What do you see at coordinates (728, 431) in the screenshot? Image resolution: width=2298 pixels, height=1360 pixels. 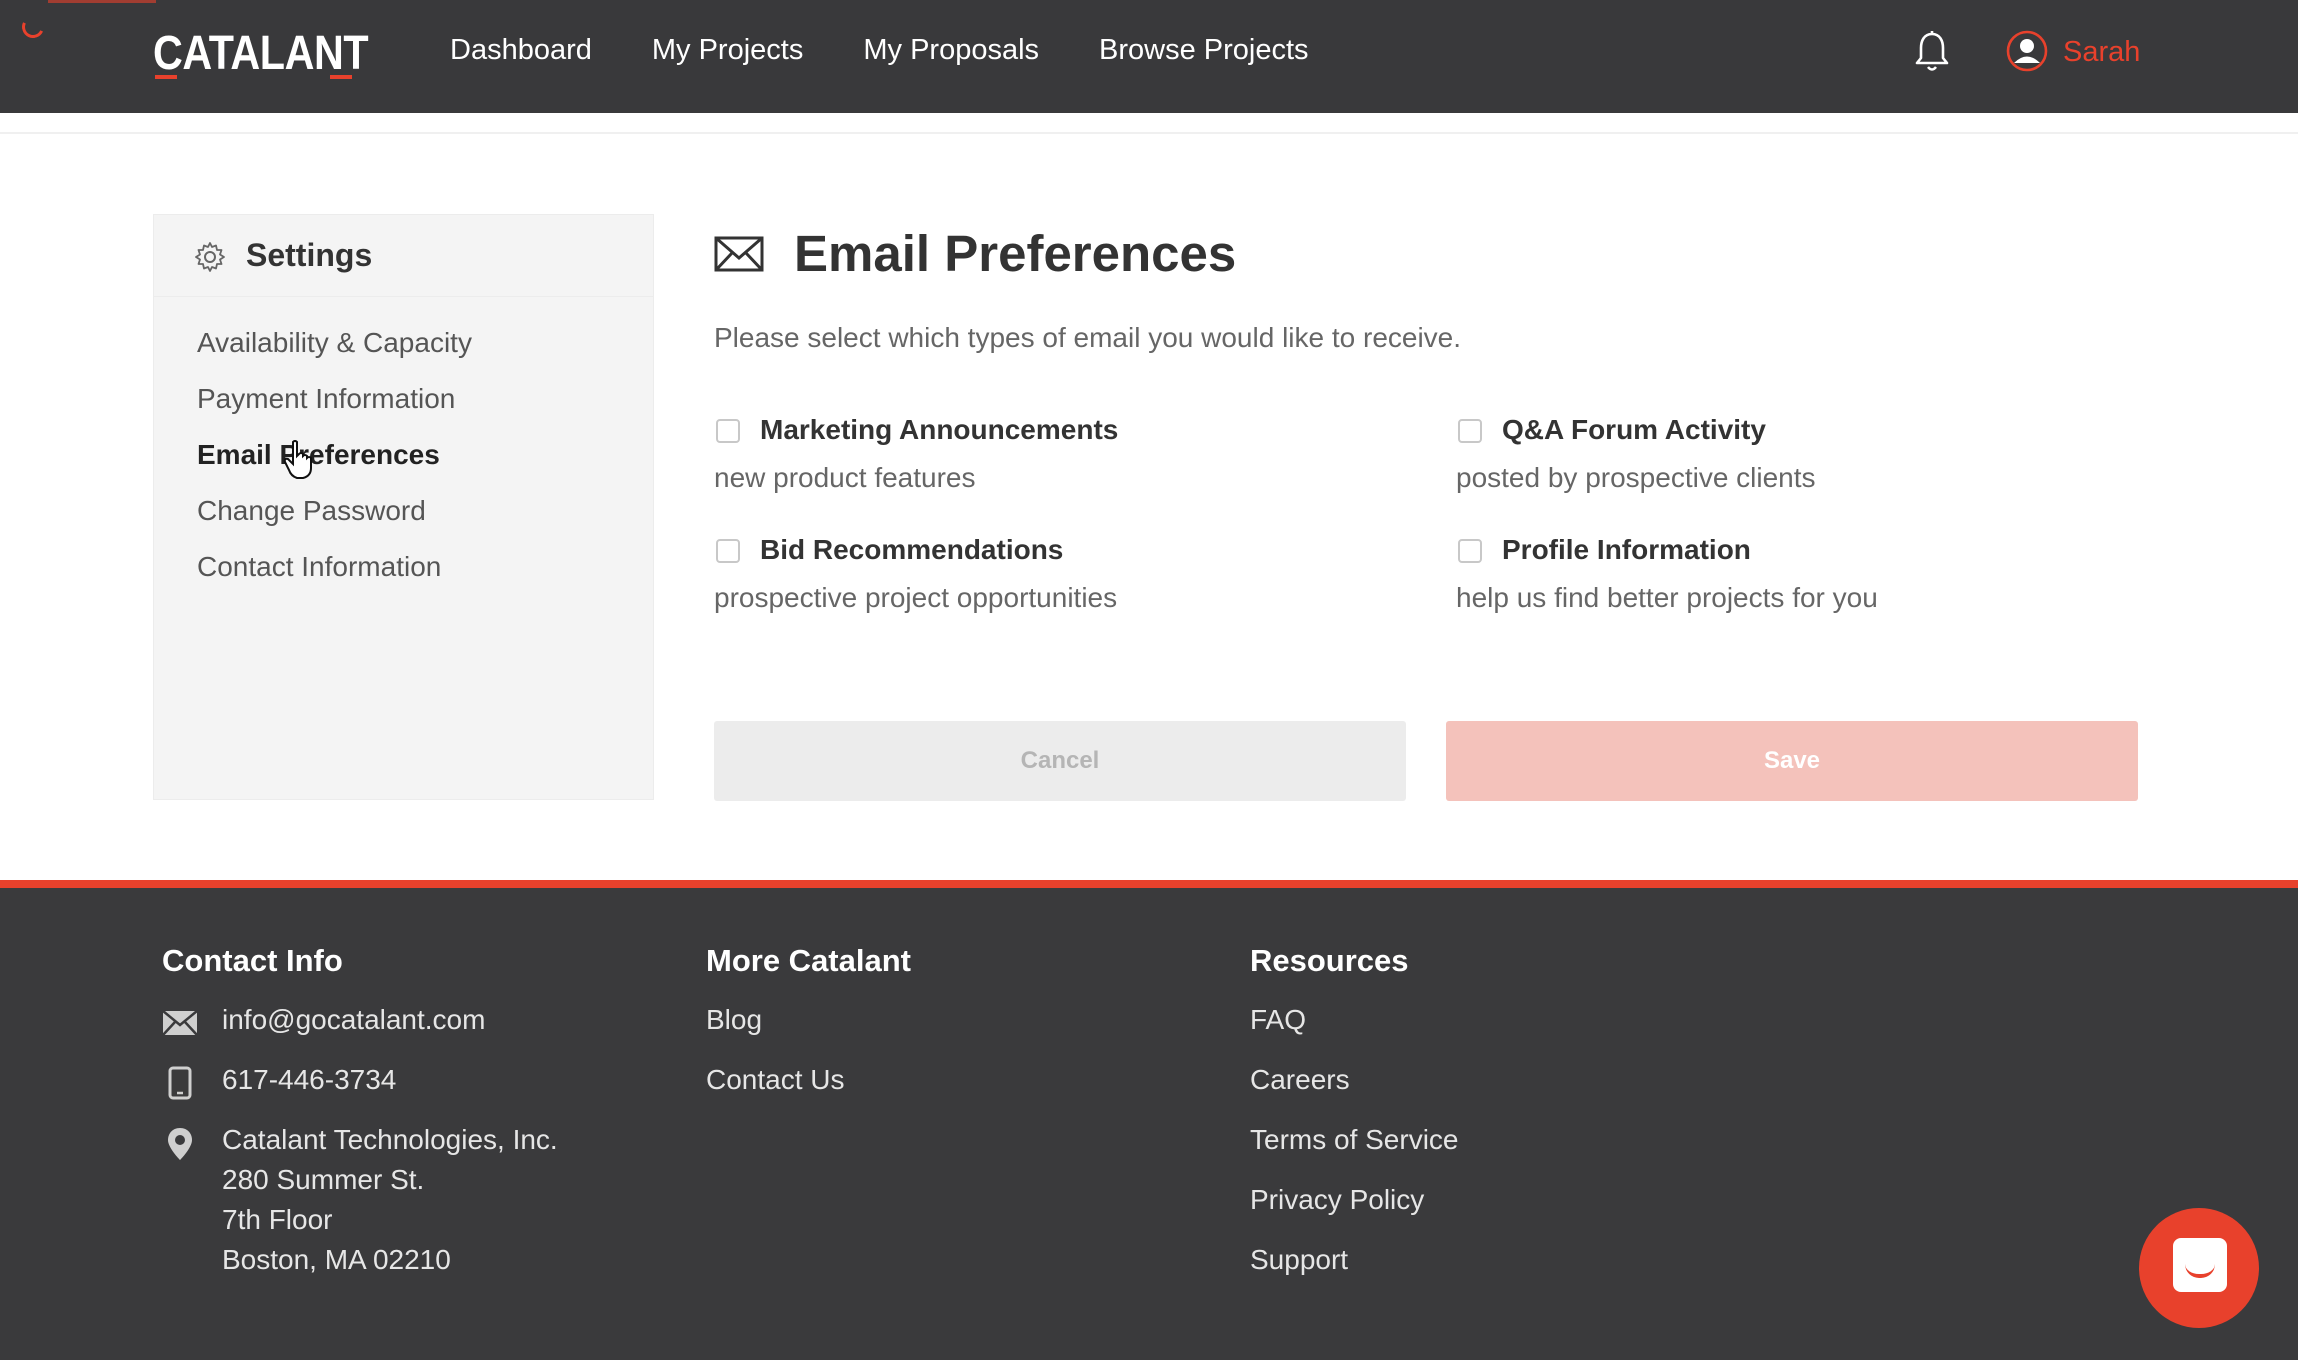 I see `marketing-announcements-checkbox` at bounding box center [728, 431].